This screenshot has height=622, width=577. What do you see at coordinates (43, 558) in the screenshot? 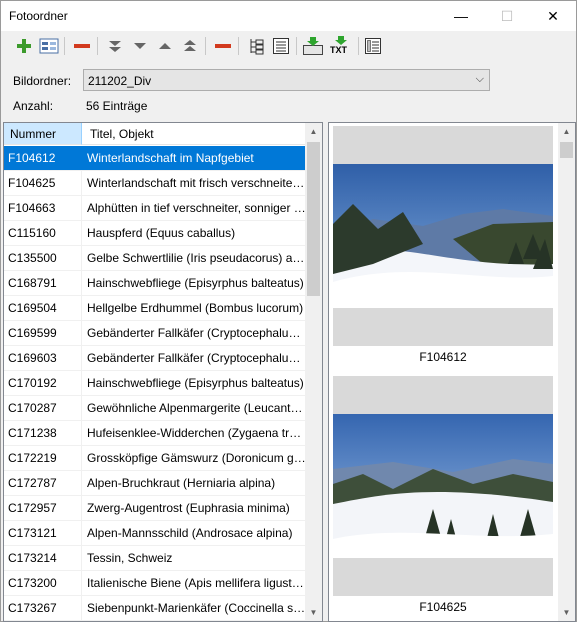
I see `row-number: C173214` at bounding box center [43, 558].